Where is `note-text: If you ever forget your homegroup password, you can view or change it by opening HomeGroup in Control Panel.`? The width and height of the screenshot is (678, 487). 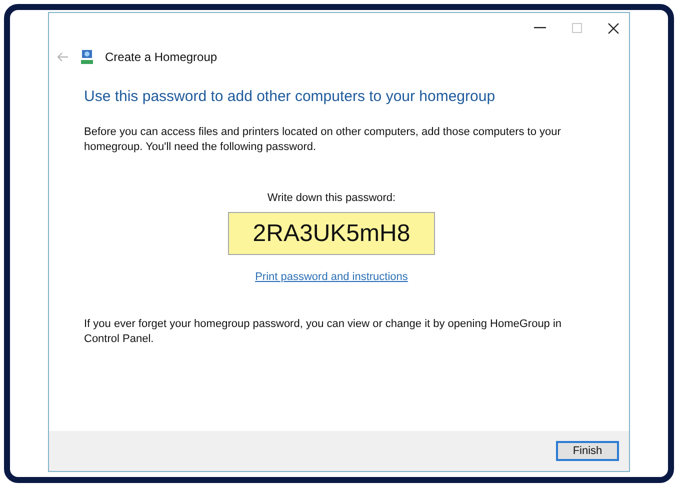
note-text: If you ever forget your homegroup password, you can view or change it by opening HomeGroup in Control Panel. is located at coordinates (323, 331).